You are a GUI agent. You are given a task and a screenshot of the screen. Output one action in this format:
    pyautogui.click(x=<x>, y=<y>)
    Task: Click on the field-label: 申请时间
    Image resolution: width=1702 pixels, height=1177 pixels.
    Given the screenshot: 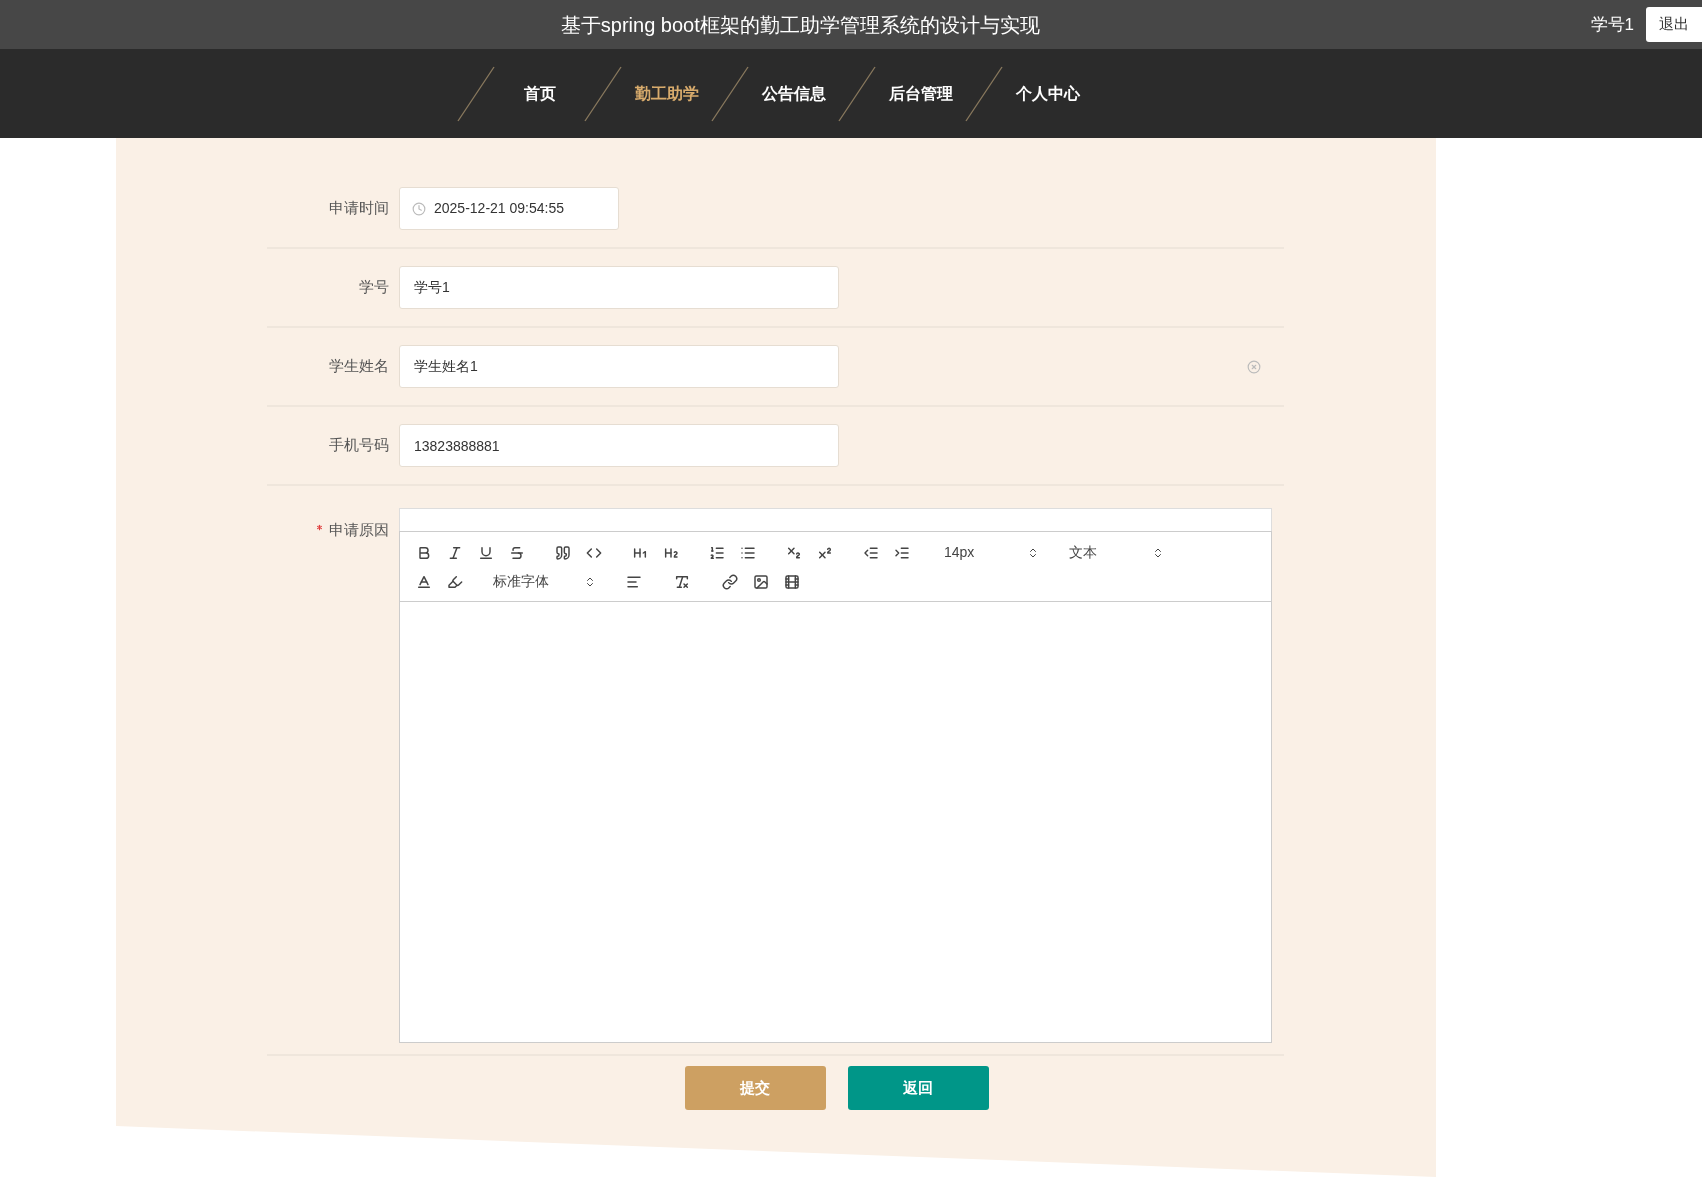 What is the action you would take?
    pyautogui.click(x=359, y=208)
    